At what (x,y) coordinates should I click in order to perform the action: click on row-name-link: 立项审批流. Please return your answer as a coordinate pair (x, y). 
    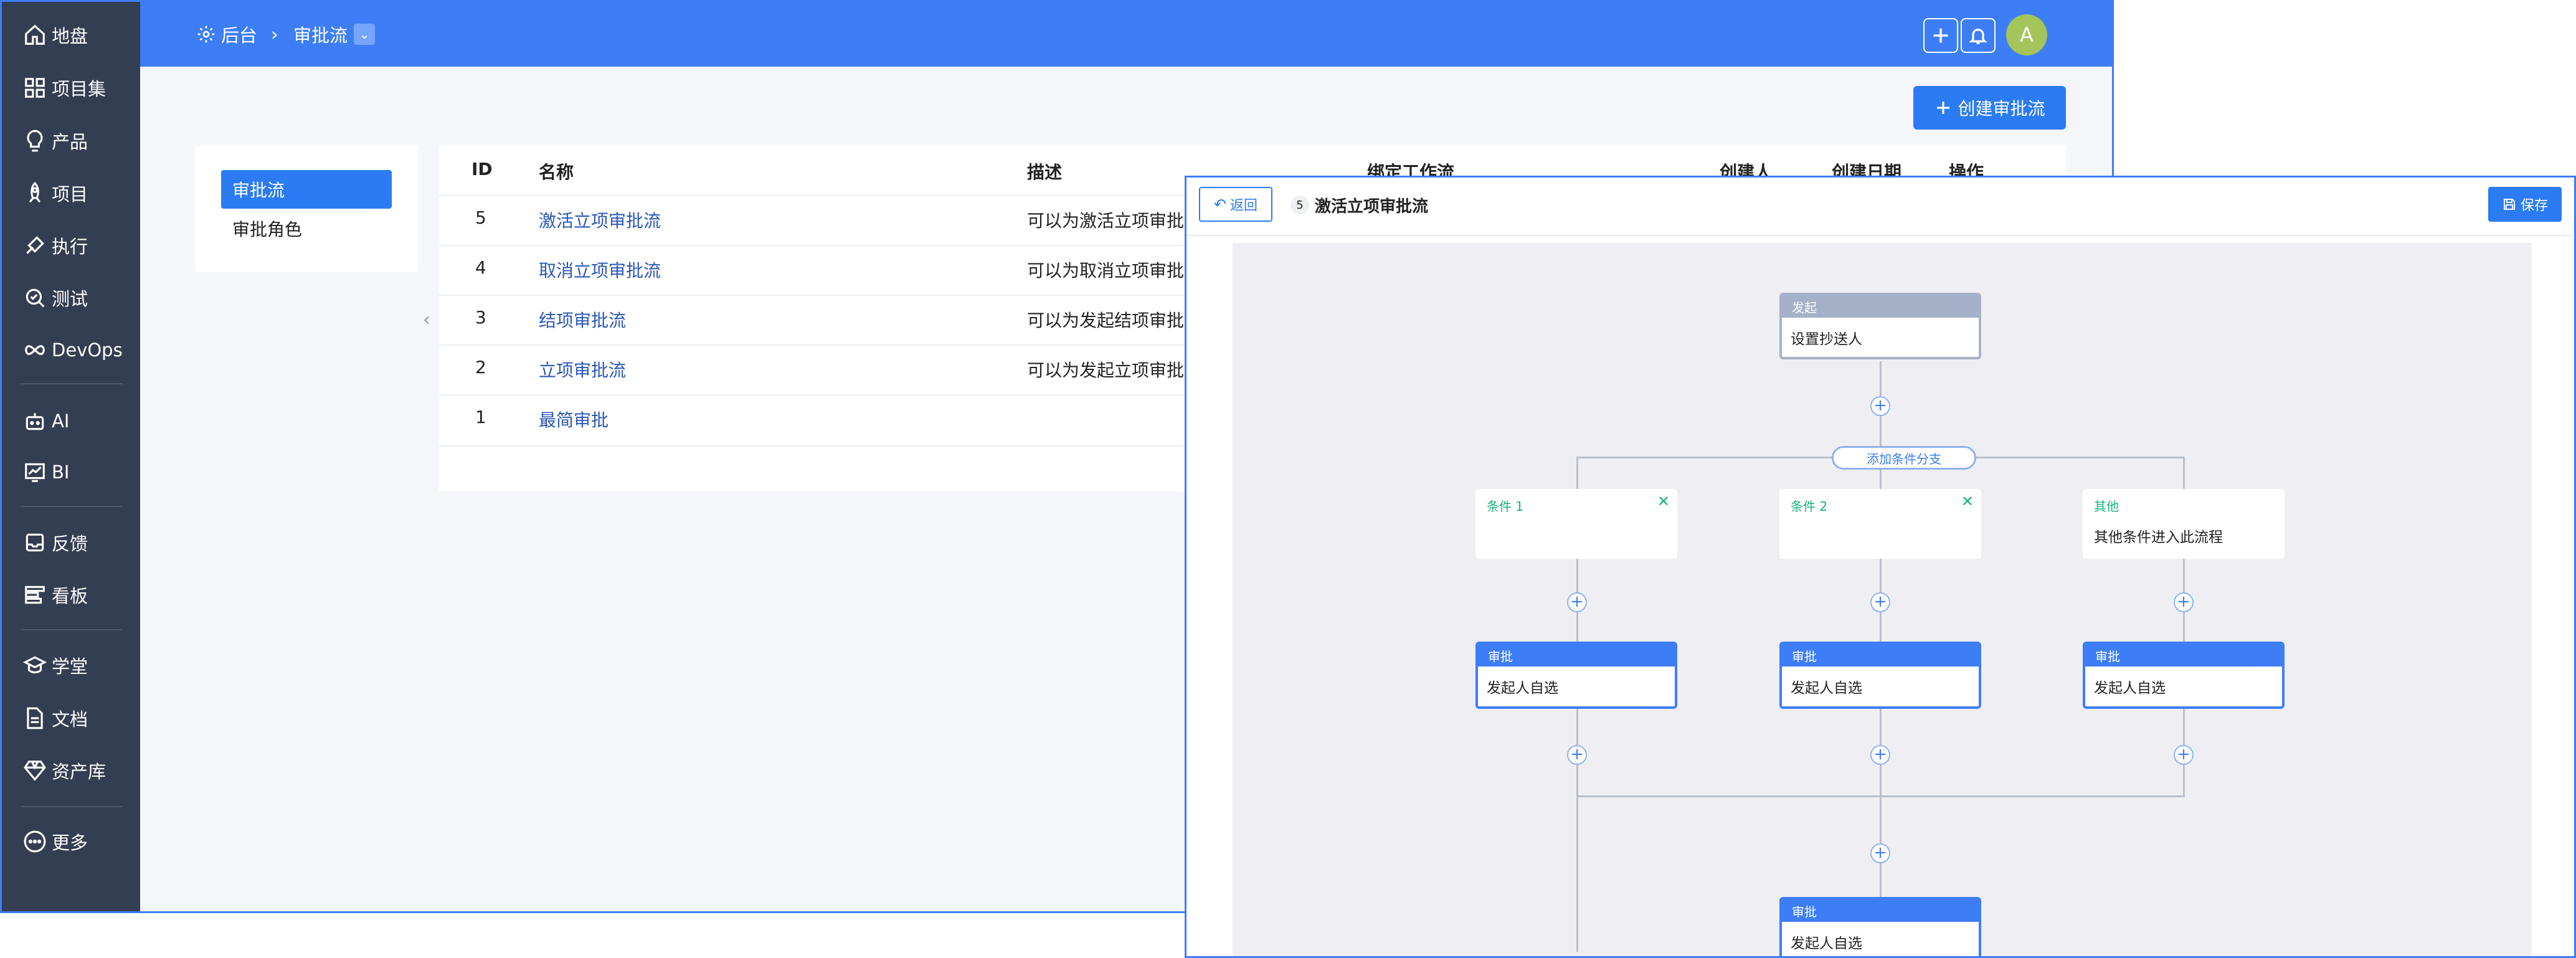
    Looking at the image, I should click on (583, 369).